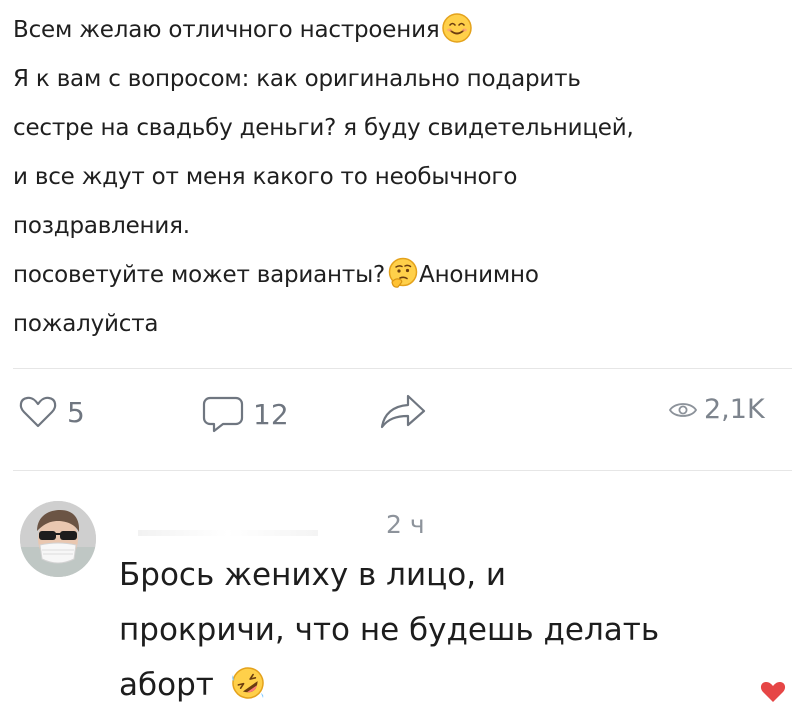  I want to click on heart-filled-icon, so click(773, 694).